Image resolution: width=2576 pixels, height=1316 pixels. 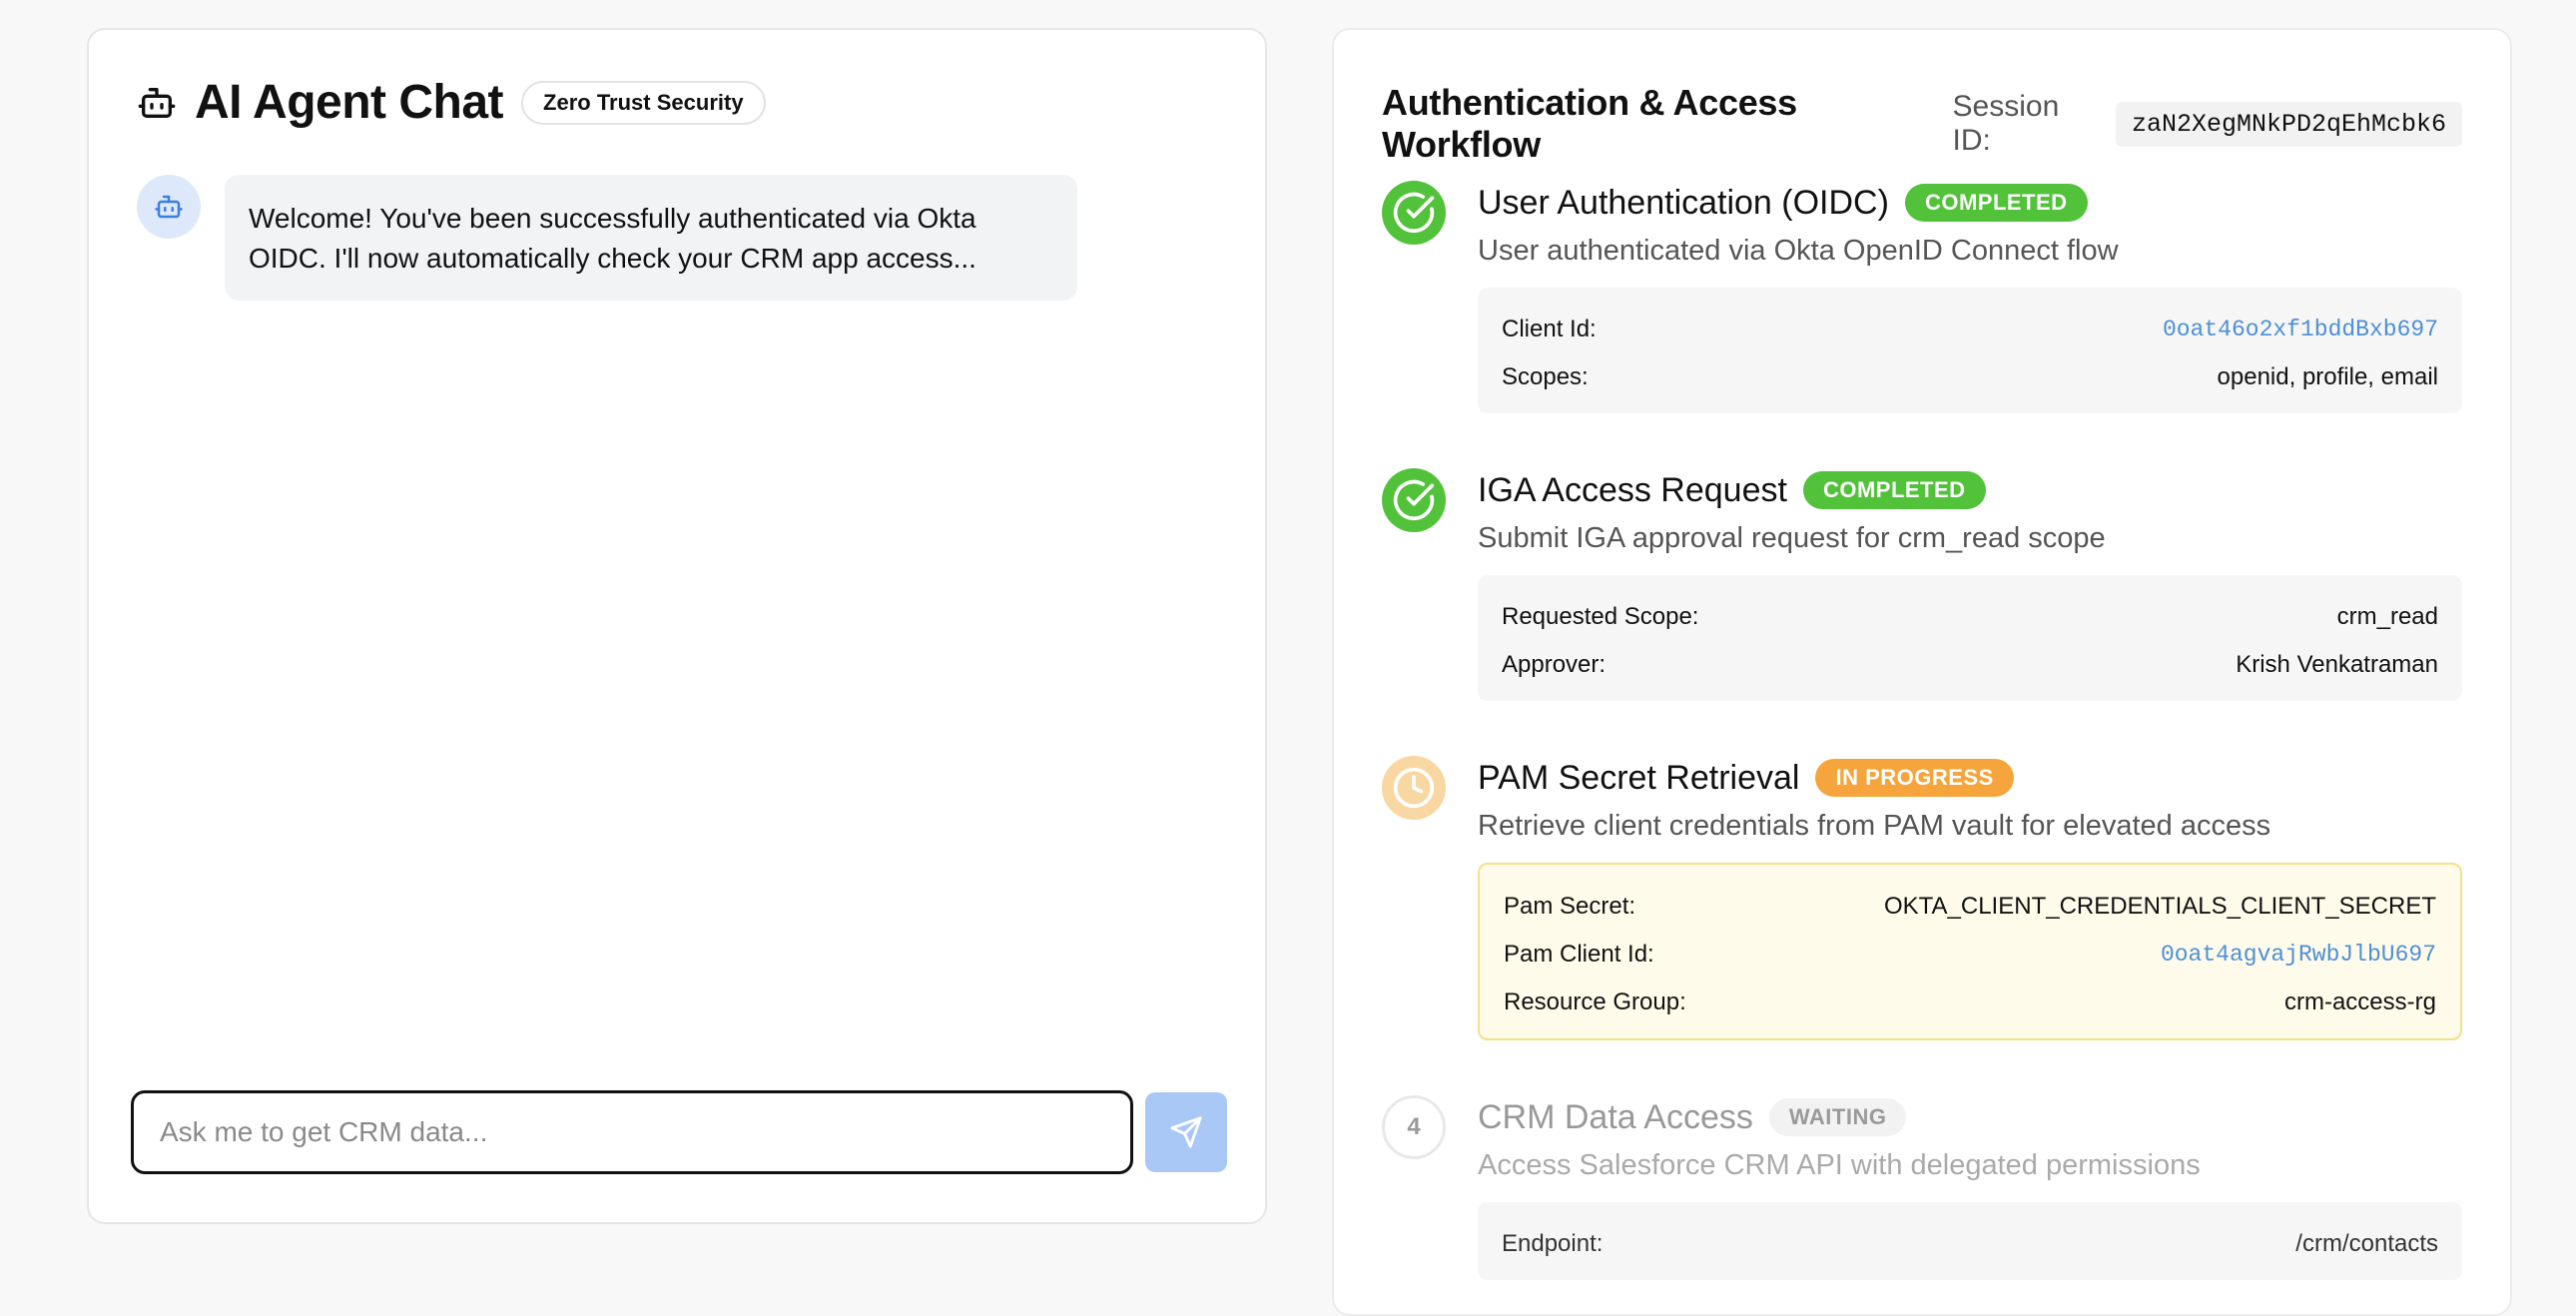 I want to click on detail-key: Endpoint:, so click(x=1553, y=1243).